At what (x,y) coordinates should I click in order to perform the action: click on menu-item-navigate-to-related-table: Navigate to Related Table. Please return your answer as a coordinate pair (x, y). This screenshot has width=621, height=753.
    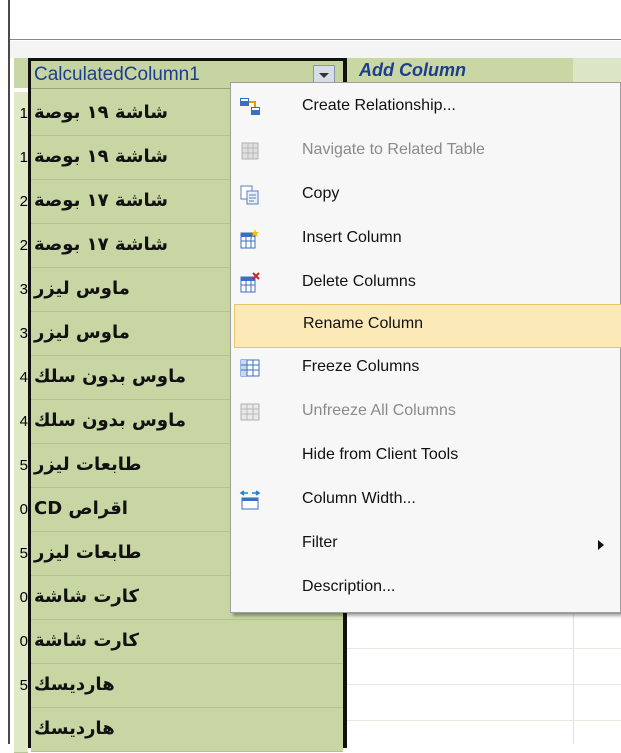
    Looking at the image, I should click on (426, 153).